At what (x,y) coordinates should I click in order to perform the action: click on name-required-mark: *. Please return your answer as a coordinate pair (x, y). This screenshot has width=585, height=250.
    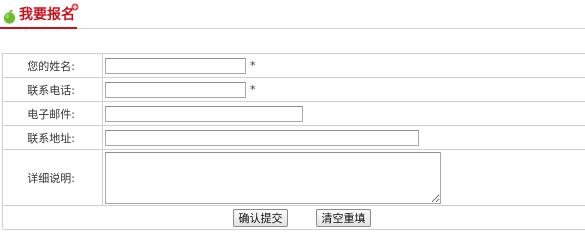
    Looking at the image, I should click on (253, 65).